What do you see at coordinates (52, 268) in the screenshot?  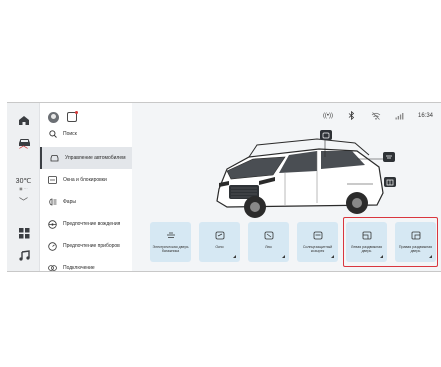 I see `connection-icon` at bounding box center [52, 268].